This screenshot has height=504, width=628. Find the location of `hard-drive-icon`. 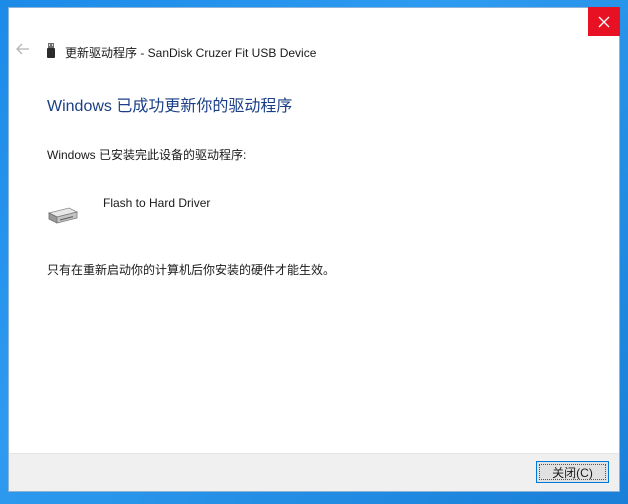

hard-drive-icon is located at coordinates (63, 215).